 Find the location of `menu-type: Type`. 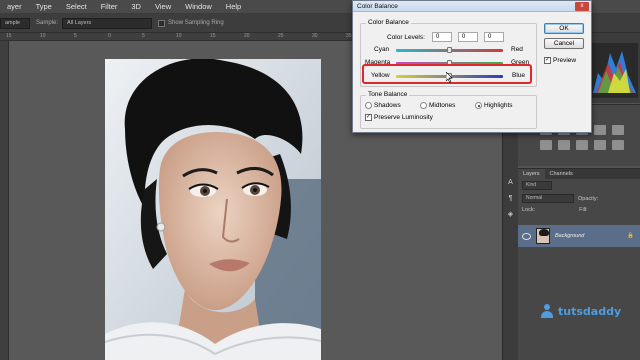

menu-type: Type is located at coordinates (44, 6).